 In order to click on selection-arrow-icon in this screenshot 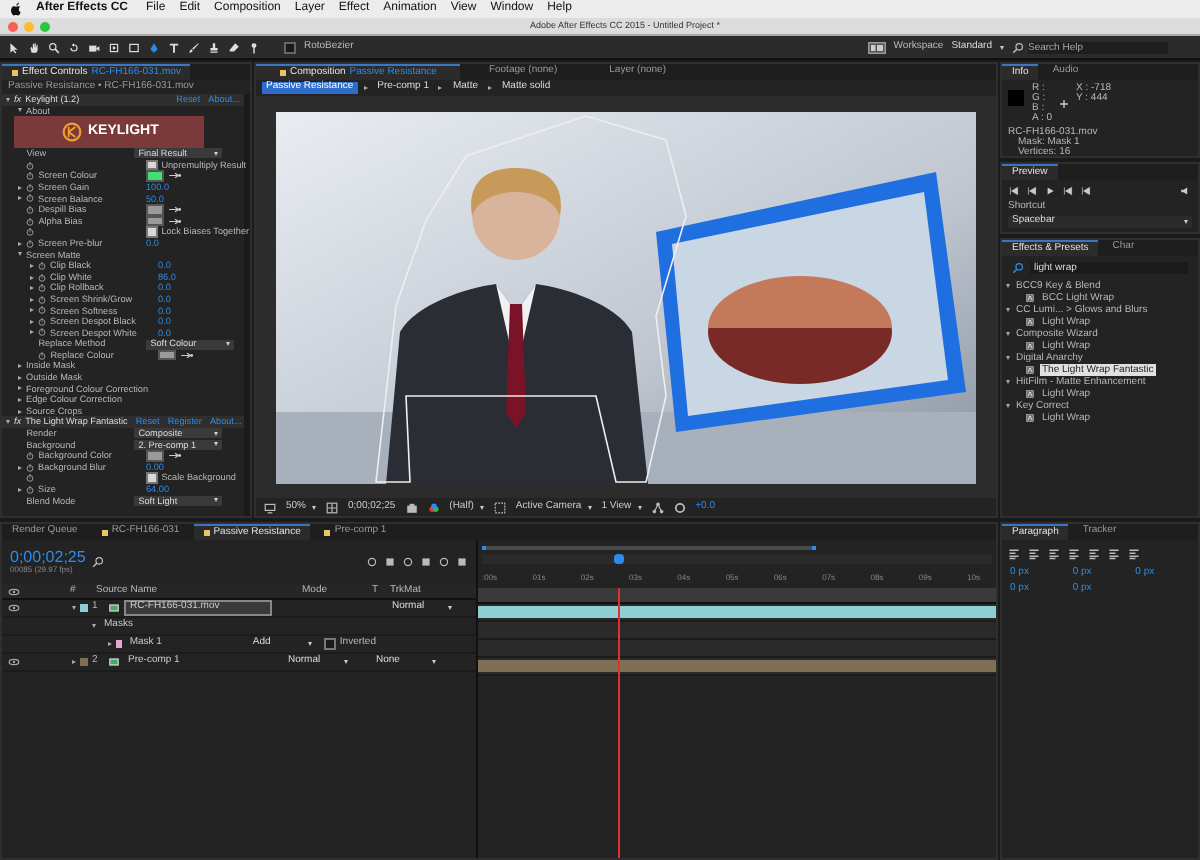, I will do `click(14, 47)`.